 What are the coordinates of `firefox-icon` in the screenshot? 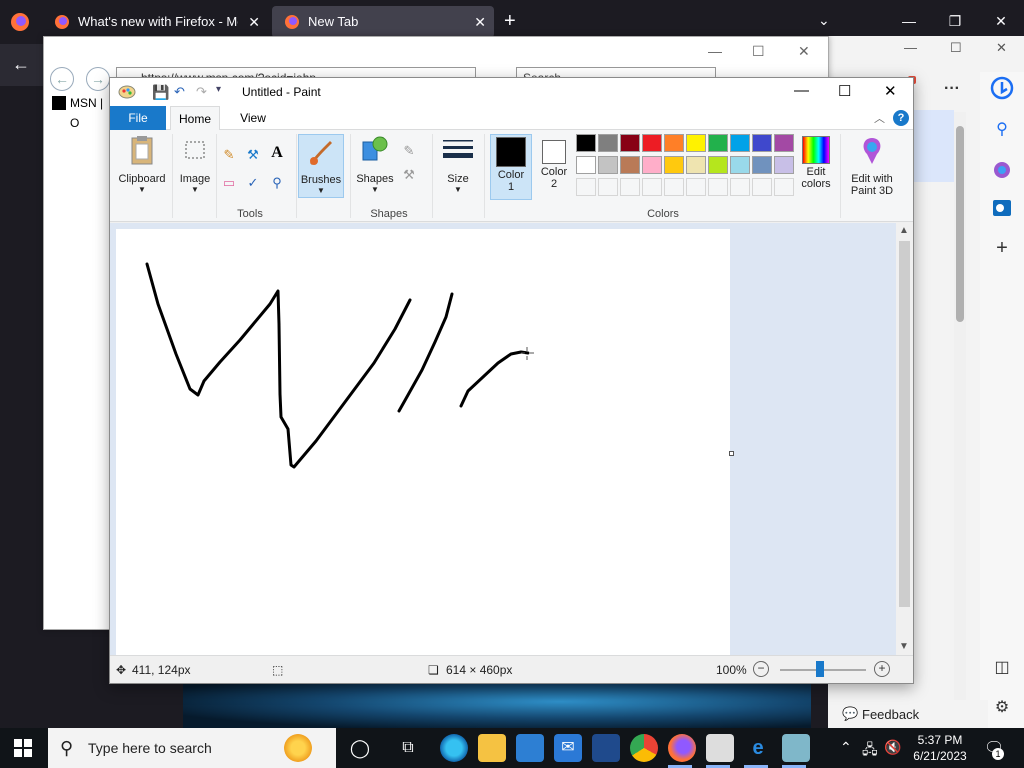 It's located at (20, 22).